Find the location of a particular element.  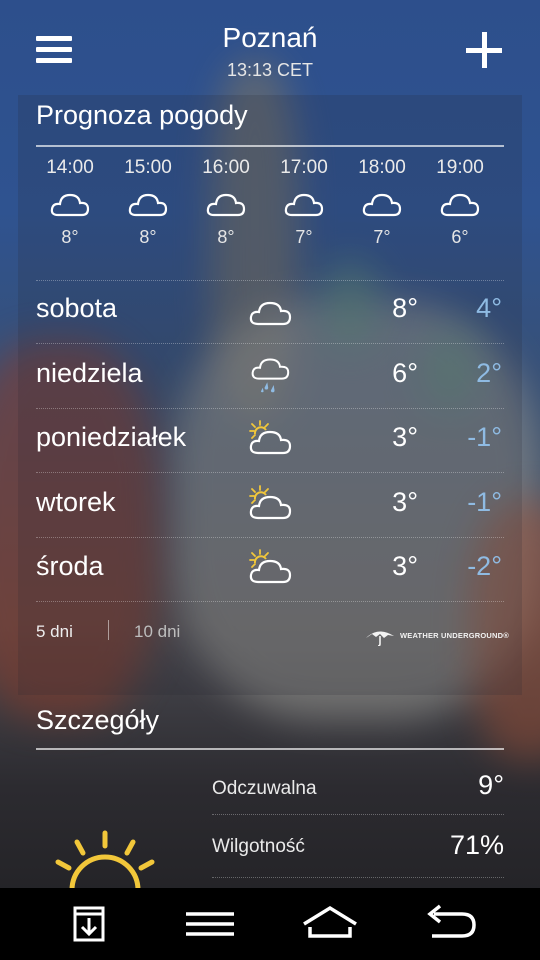

hour-label: 16:00 is located at coordinates (226, 167).